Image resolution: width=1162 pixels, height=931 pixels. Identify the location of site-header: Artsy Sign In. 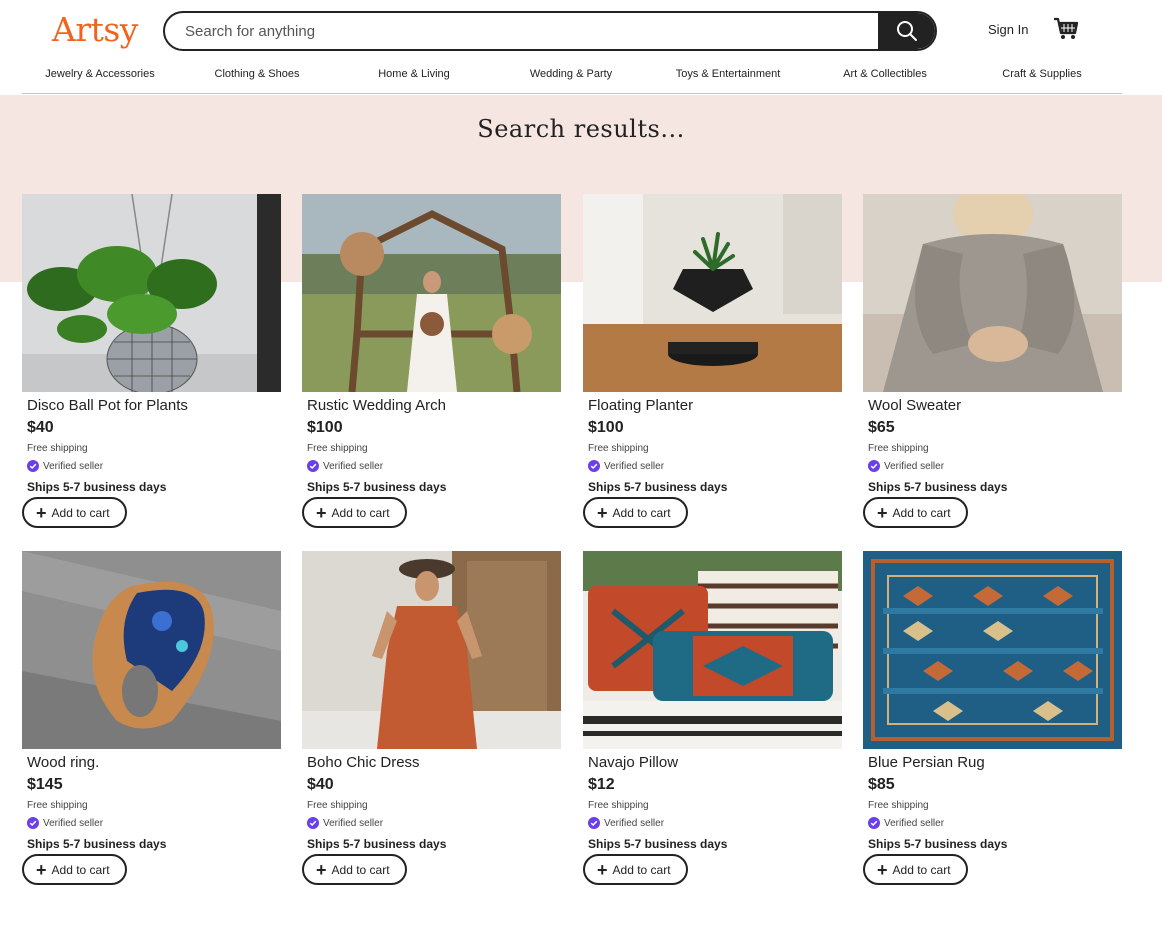
(581, 31).